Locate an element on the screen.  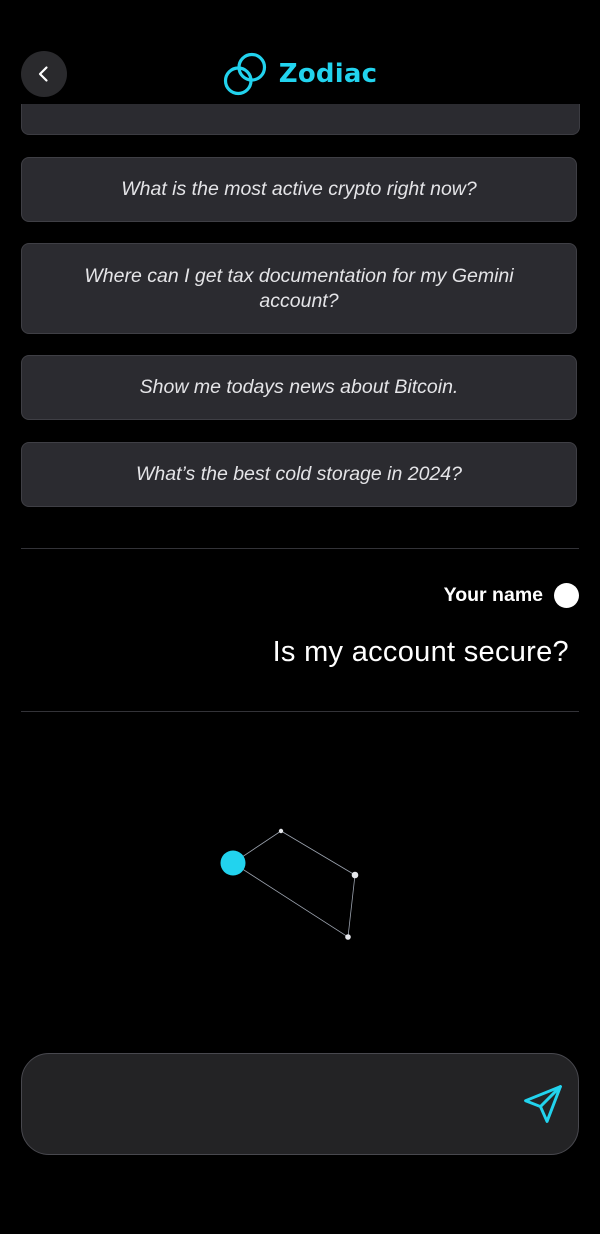
suggestion-card: Show me todays news about Bitcoin. is located at coordinates (299, 387).